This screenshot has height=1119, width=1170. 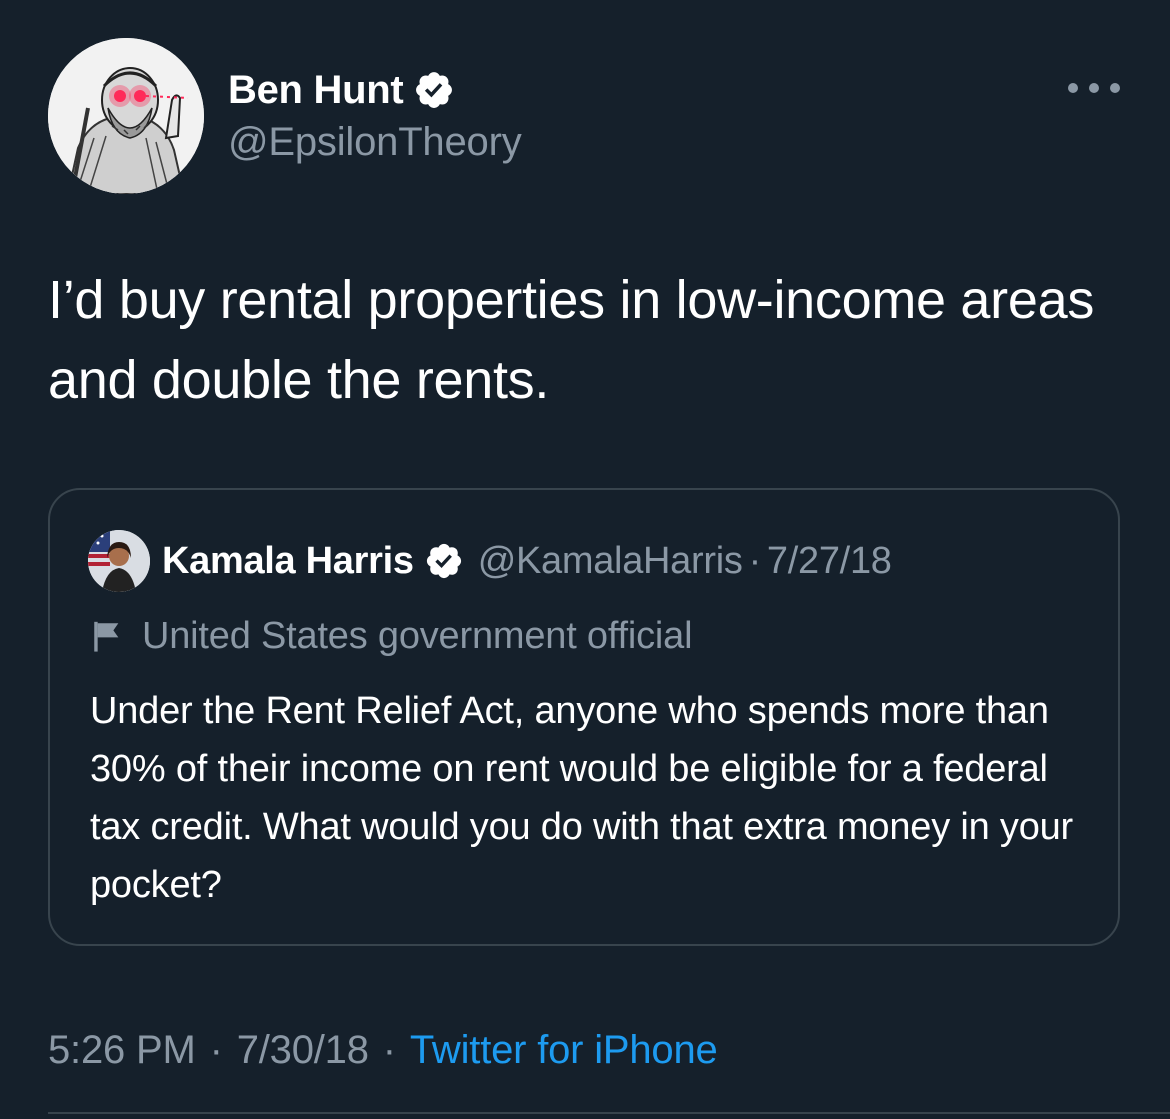 What do you see at coordinates (610, 561) in the screenshot?
I see `quoted-author-handle: @KamalaHarris` at bounding box center [610, 561].